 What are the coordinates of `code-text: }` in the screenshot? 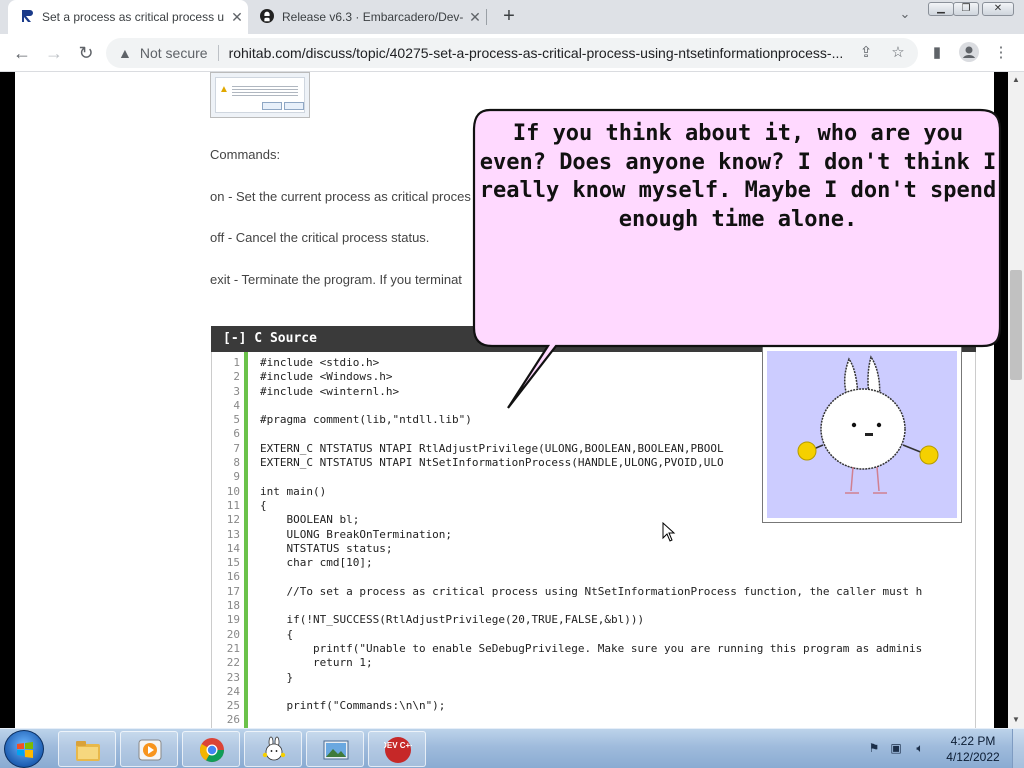 It's located at (277, 677).